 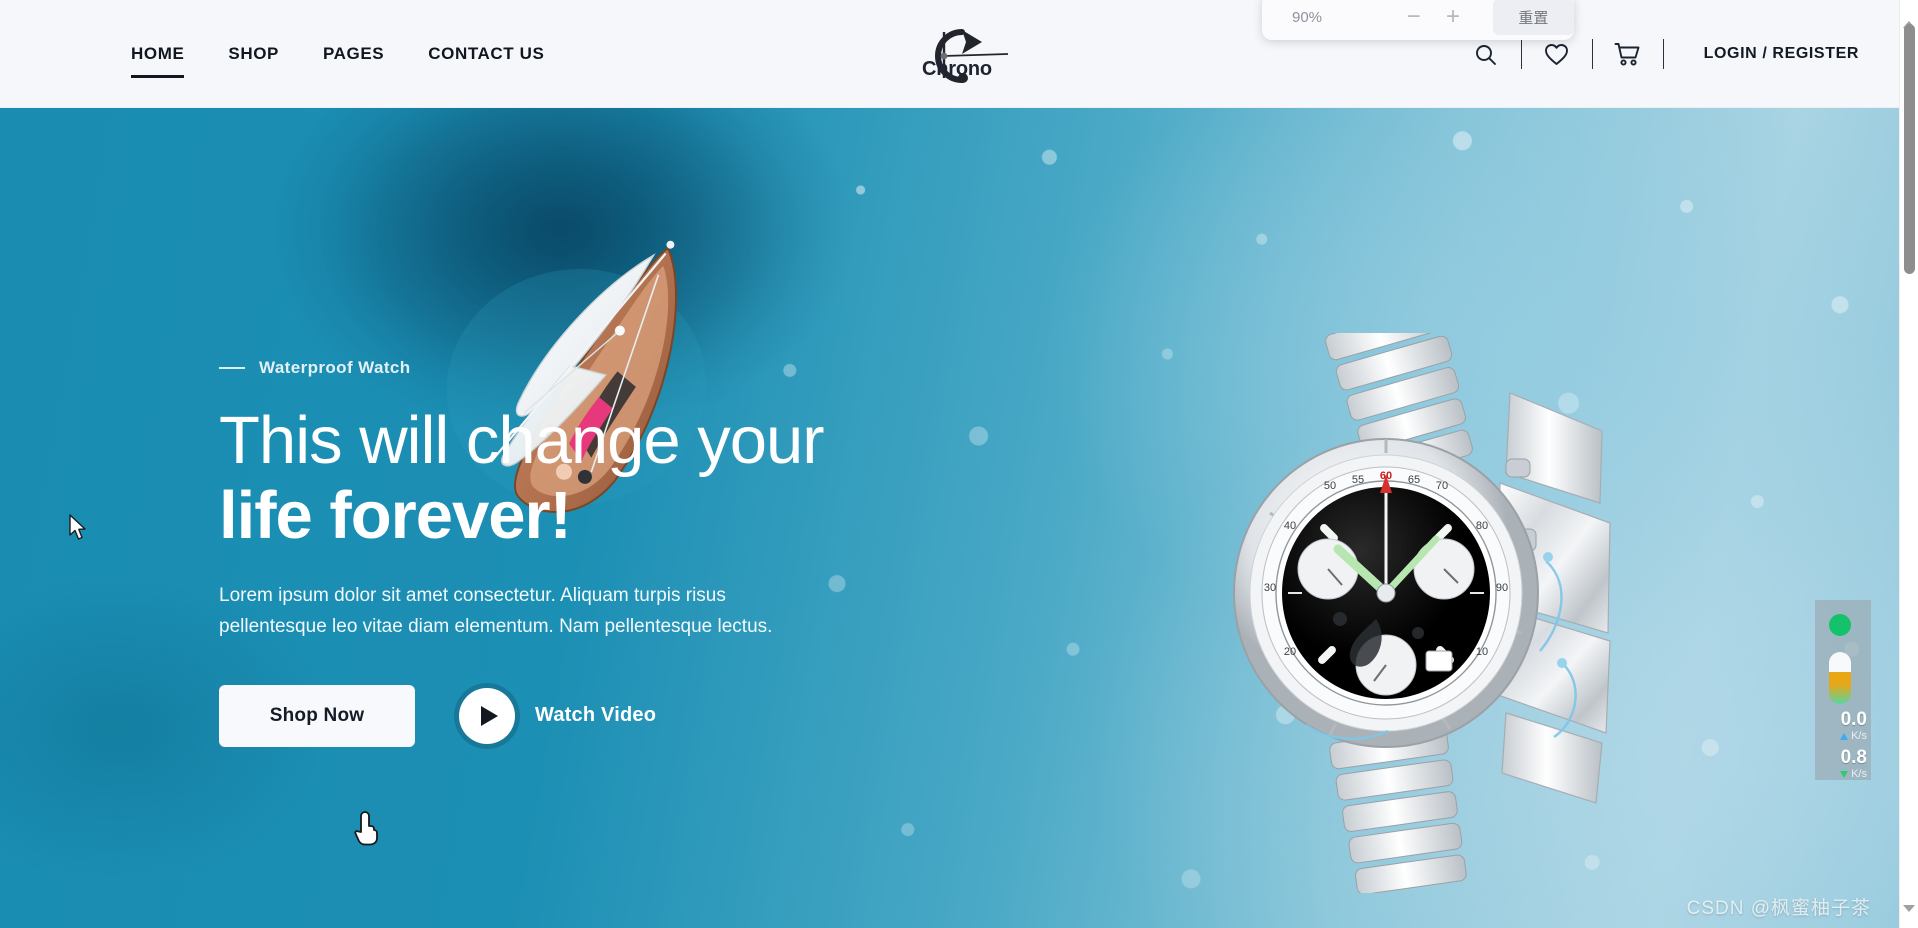 What do you see at coordinates (522, 440) in the screenshot?
I see `hero-title-line-1: This will change your` at bounding box center [522, 440].